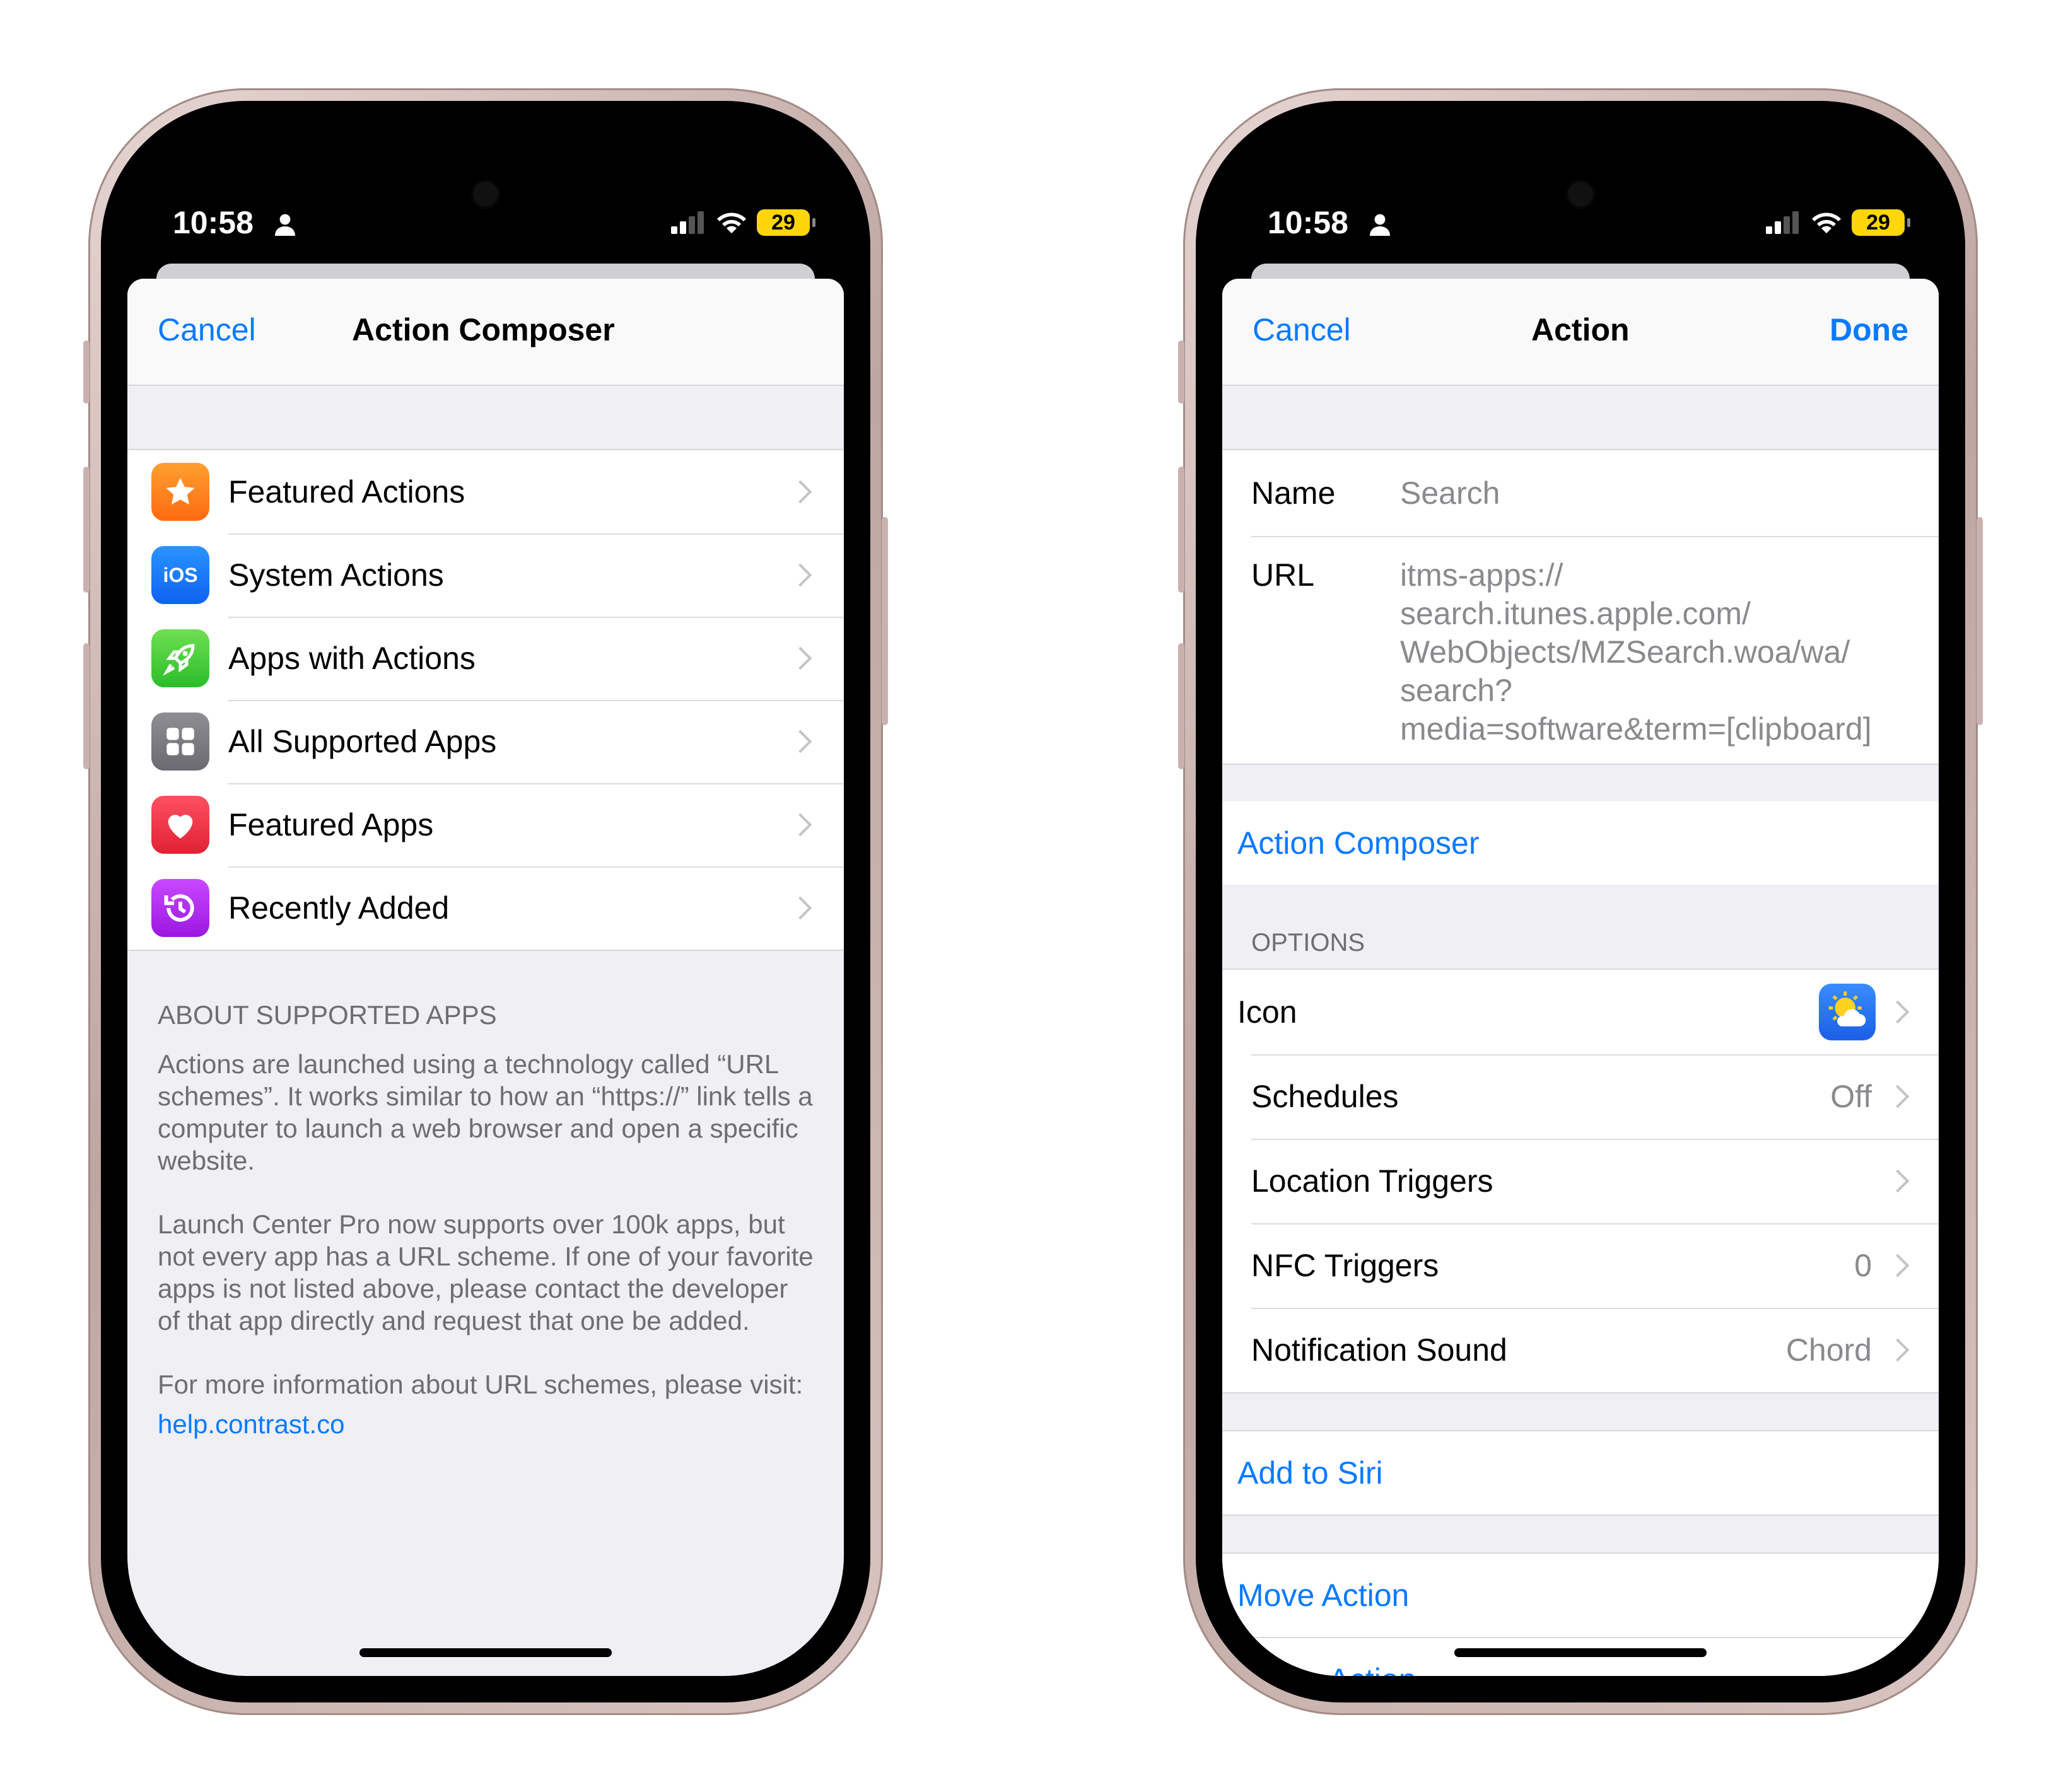 The width and height of the screenshot is (2056, 1792). Describe the element at coordinates (1580, 1350) in the screenshot. I see `notification-sound-row: Notification Sound Chord` at that location.